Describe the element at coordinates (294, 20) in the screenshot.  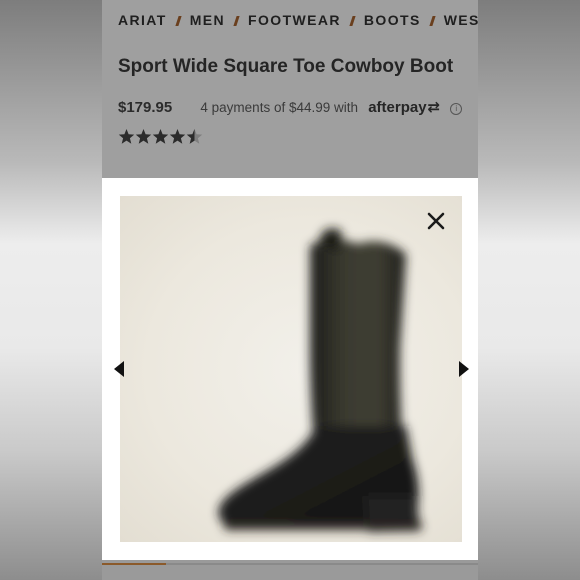
I see `breadcrumb-item-footwear: FOOTWEAR` at that location.